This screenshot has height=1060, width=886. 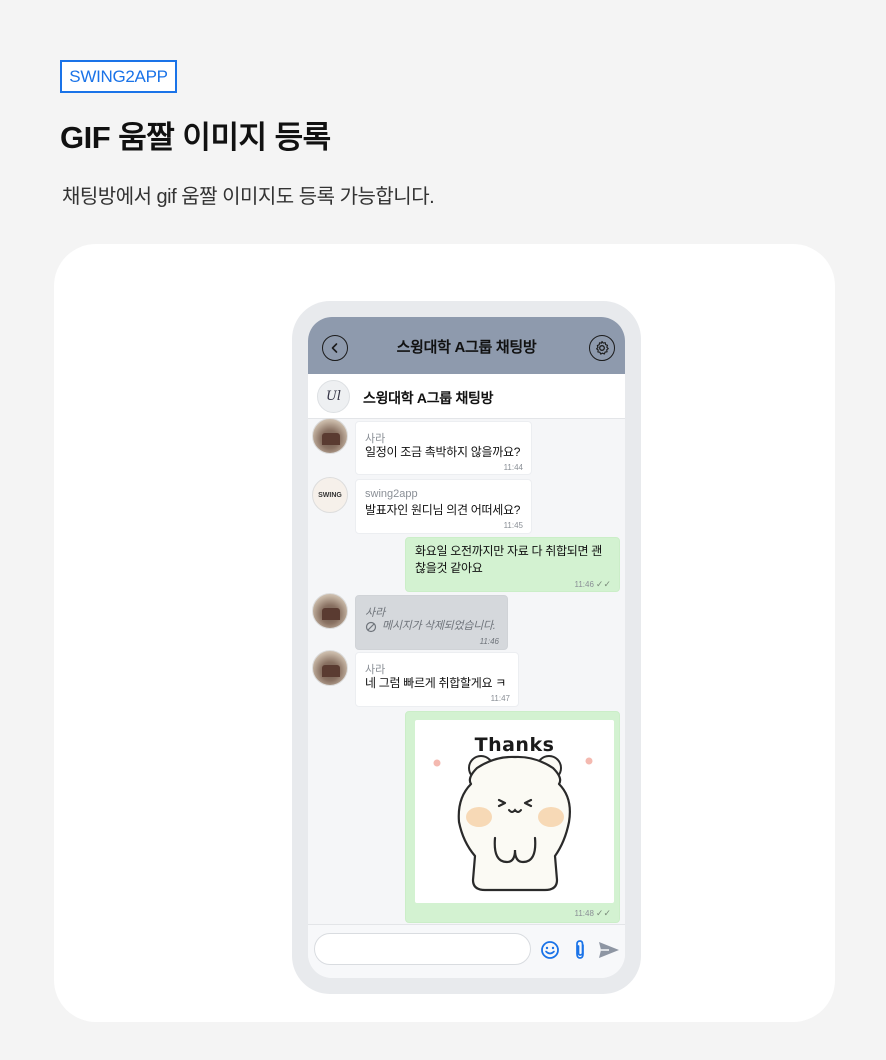 I want to click on bear-illustration, so click(x=513, y=823).